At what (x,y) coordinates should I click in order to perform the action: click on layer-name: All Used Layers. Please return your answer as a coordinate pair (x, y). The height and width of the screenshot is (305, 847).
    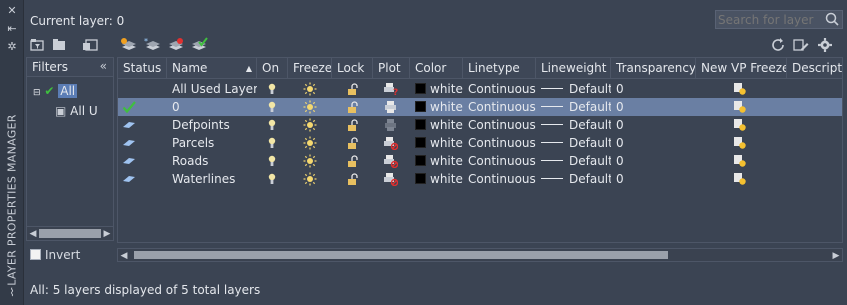
    Looking at the image, I should click on (212, 89).